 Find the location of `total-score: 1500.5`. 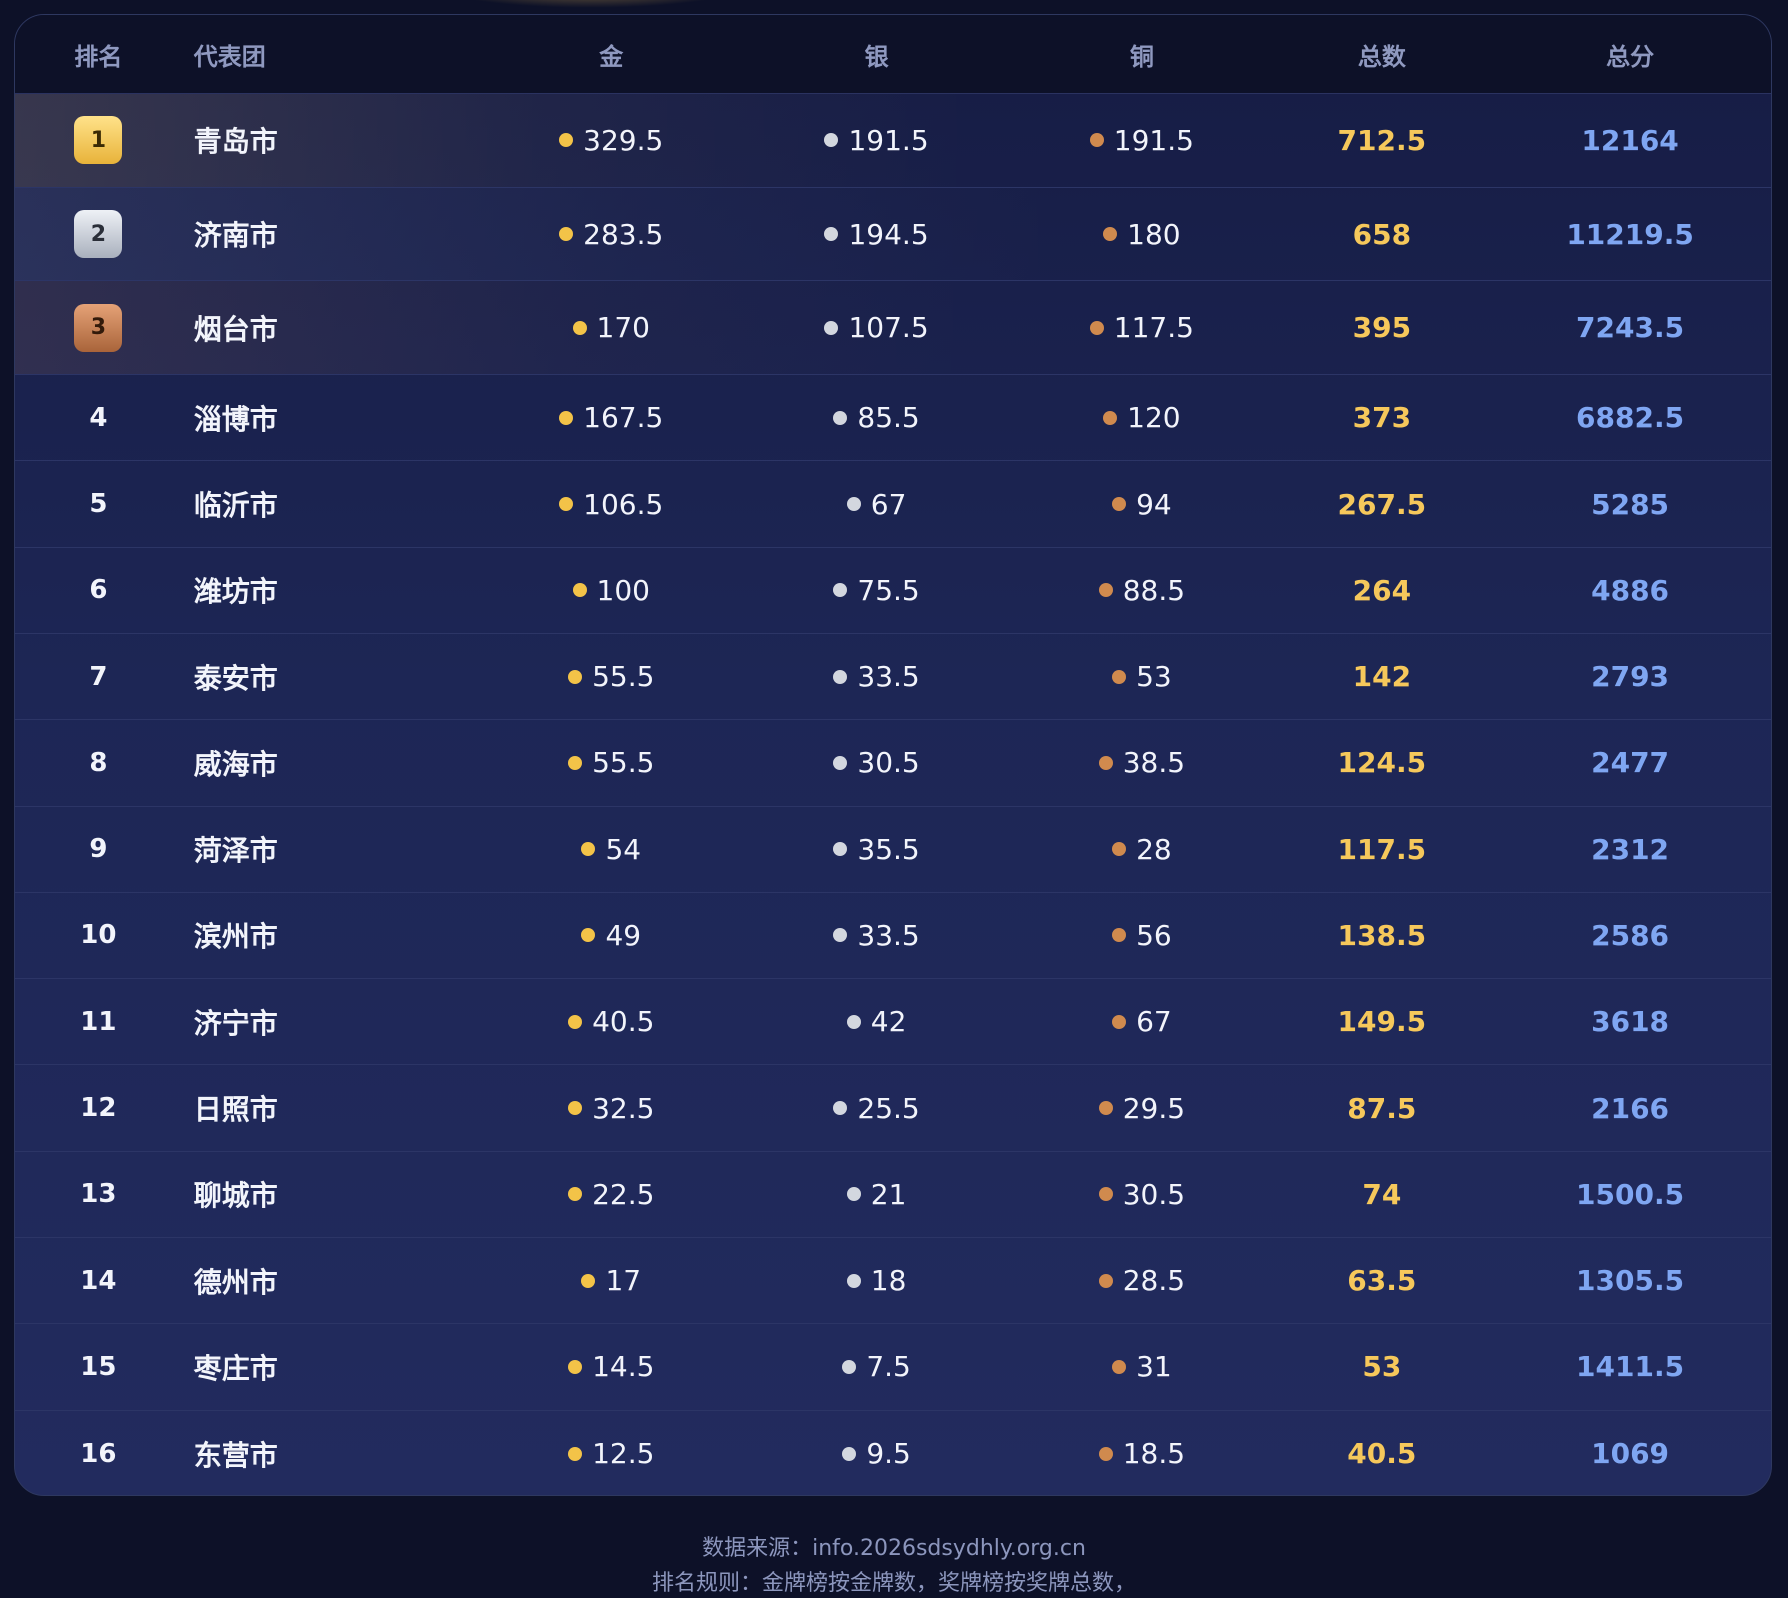

total-score: 1500.5 is located at coordinates (1630, 1194).